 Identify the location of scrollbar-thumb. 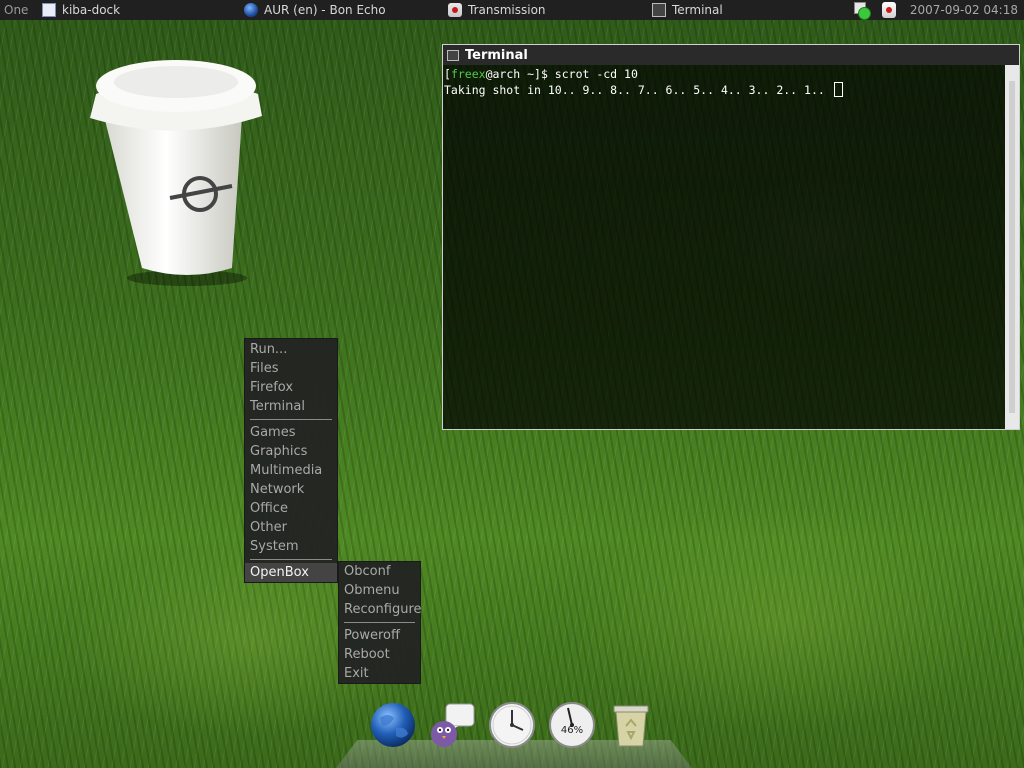
(1012, 247).